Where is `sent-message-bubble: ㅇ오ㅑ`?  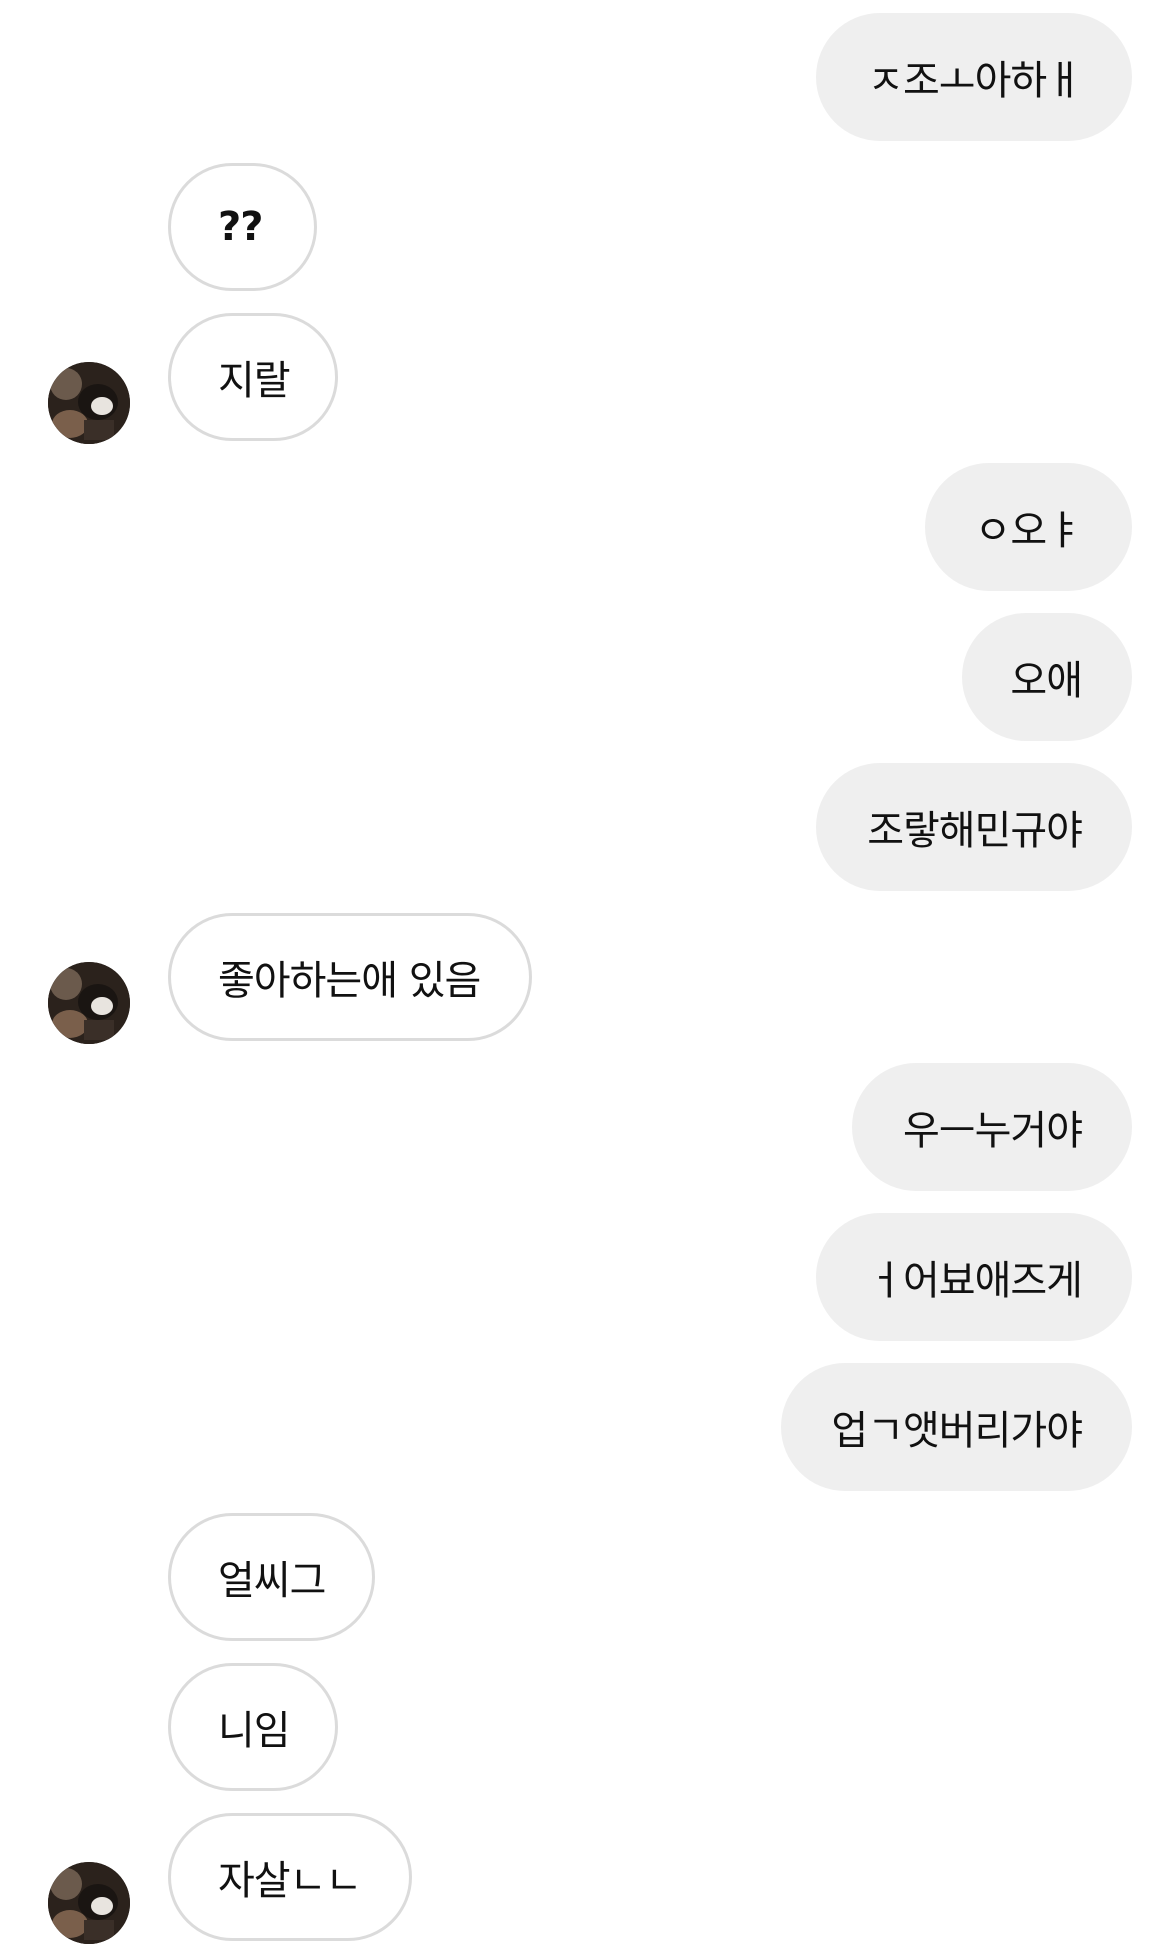 sent-message-bubble: ㅇ오ㅑ is located at coordinates (1028, 527).